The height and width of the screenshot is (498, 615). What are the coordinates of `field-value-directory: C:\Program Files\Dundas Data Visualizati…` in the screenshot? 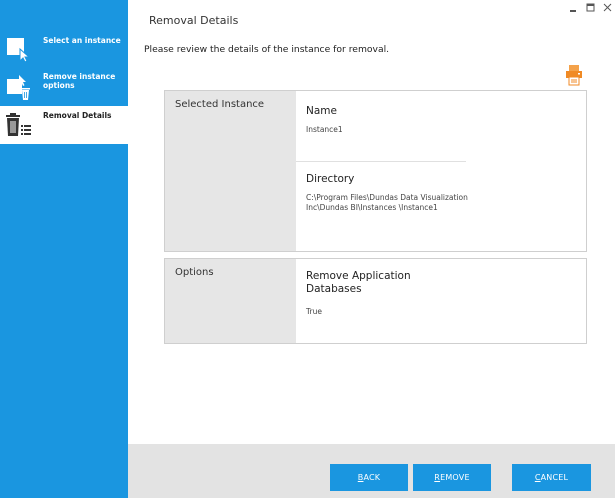 It's located at (387, 202).